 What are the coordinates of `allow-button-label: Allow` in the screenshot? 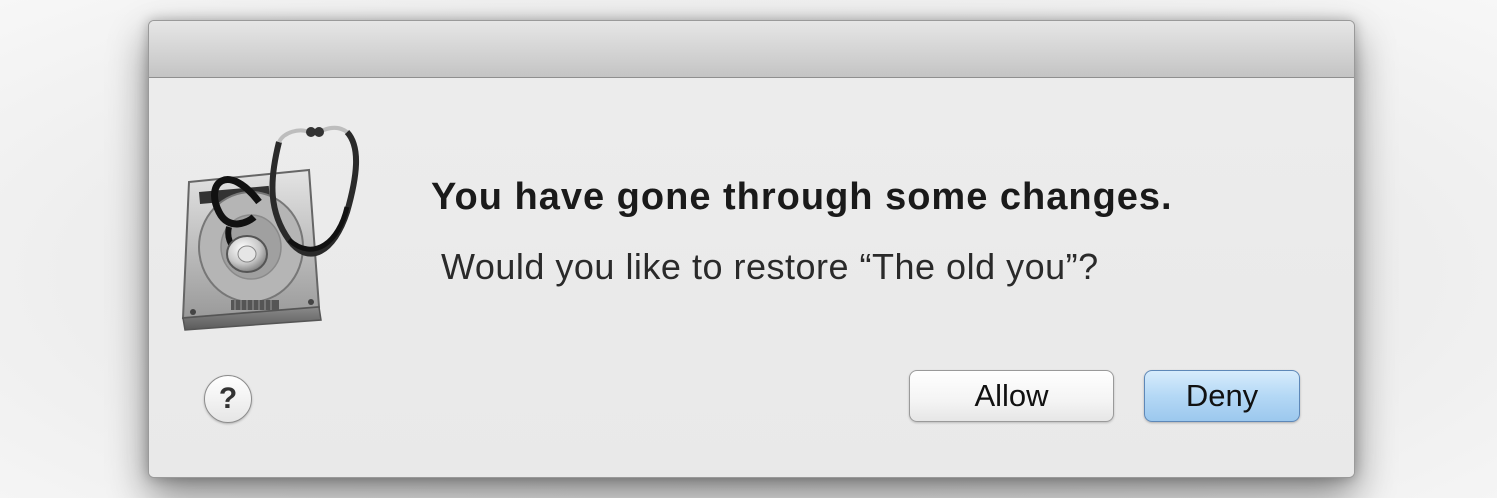 It's located at (1011, 395).